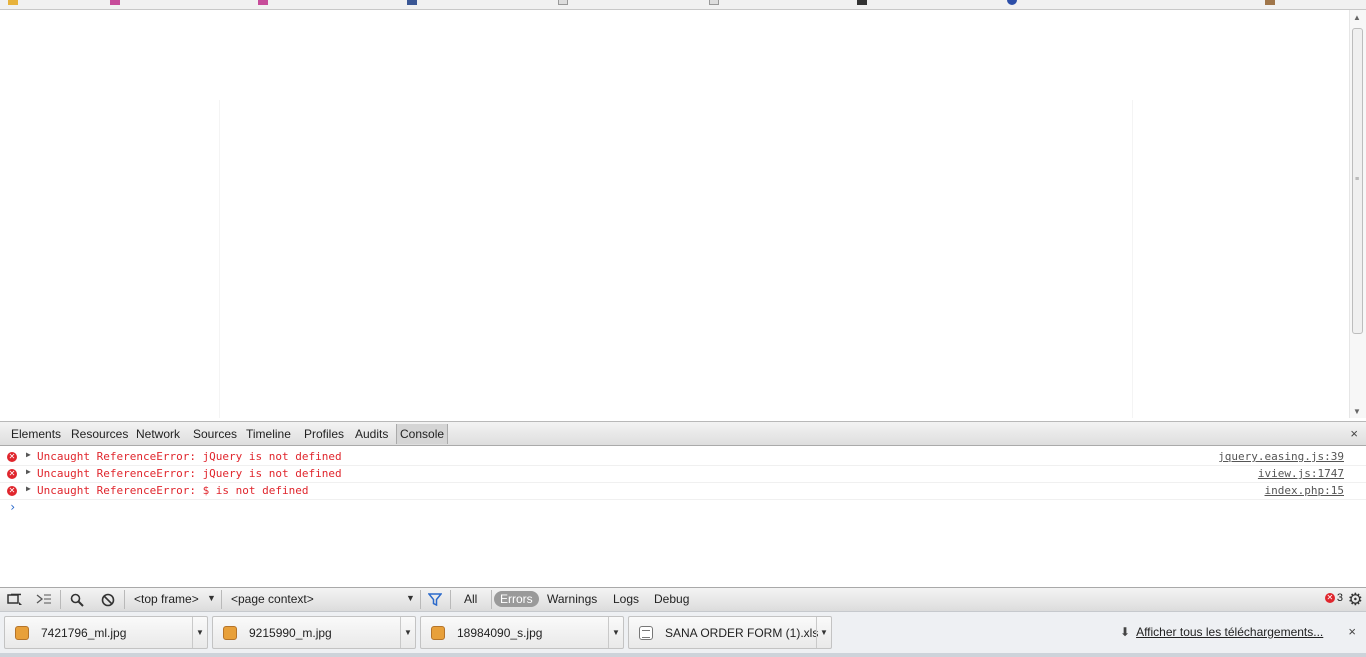  I want to click on prompt-caret-icon: ›, so click(13, 507).